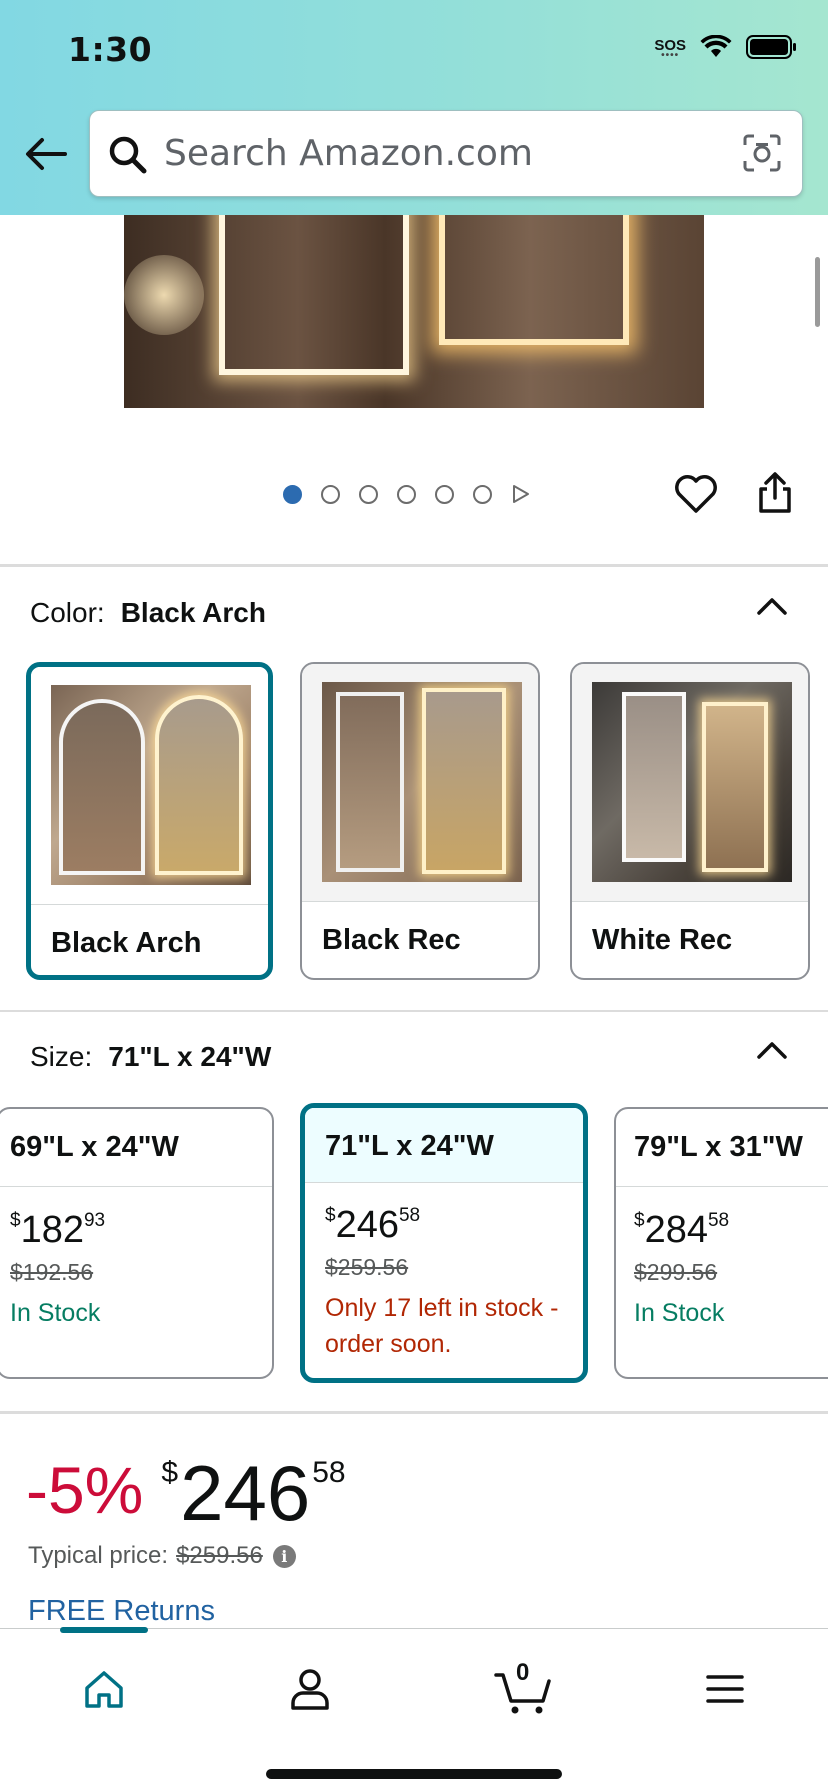 The height and width of the screenshot is (1792, 828). Describe the element at coordinates (682, 1230) in the screenshot. I see `size-option-price: $28458` at that location.